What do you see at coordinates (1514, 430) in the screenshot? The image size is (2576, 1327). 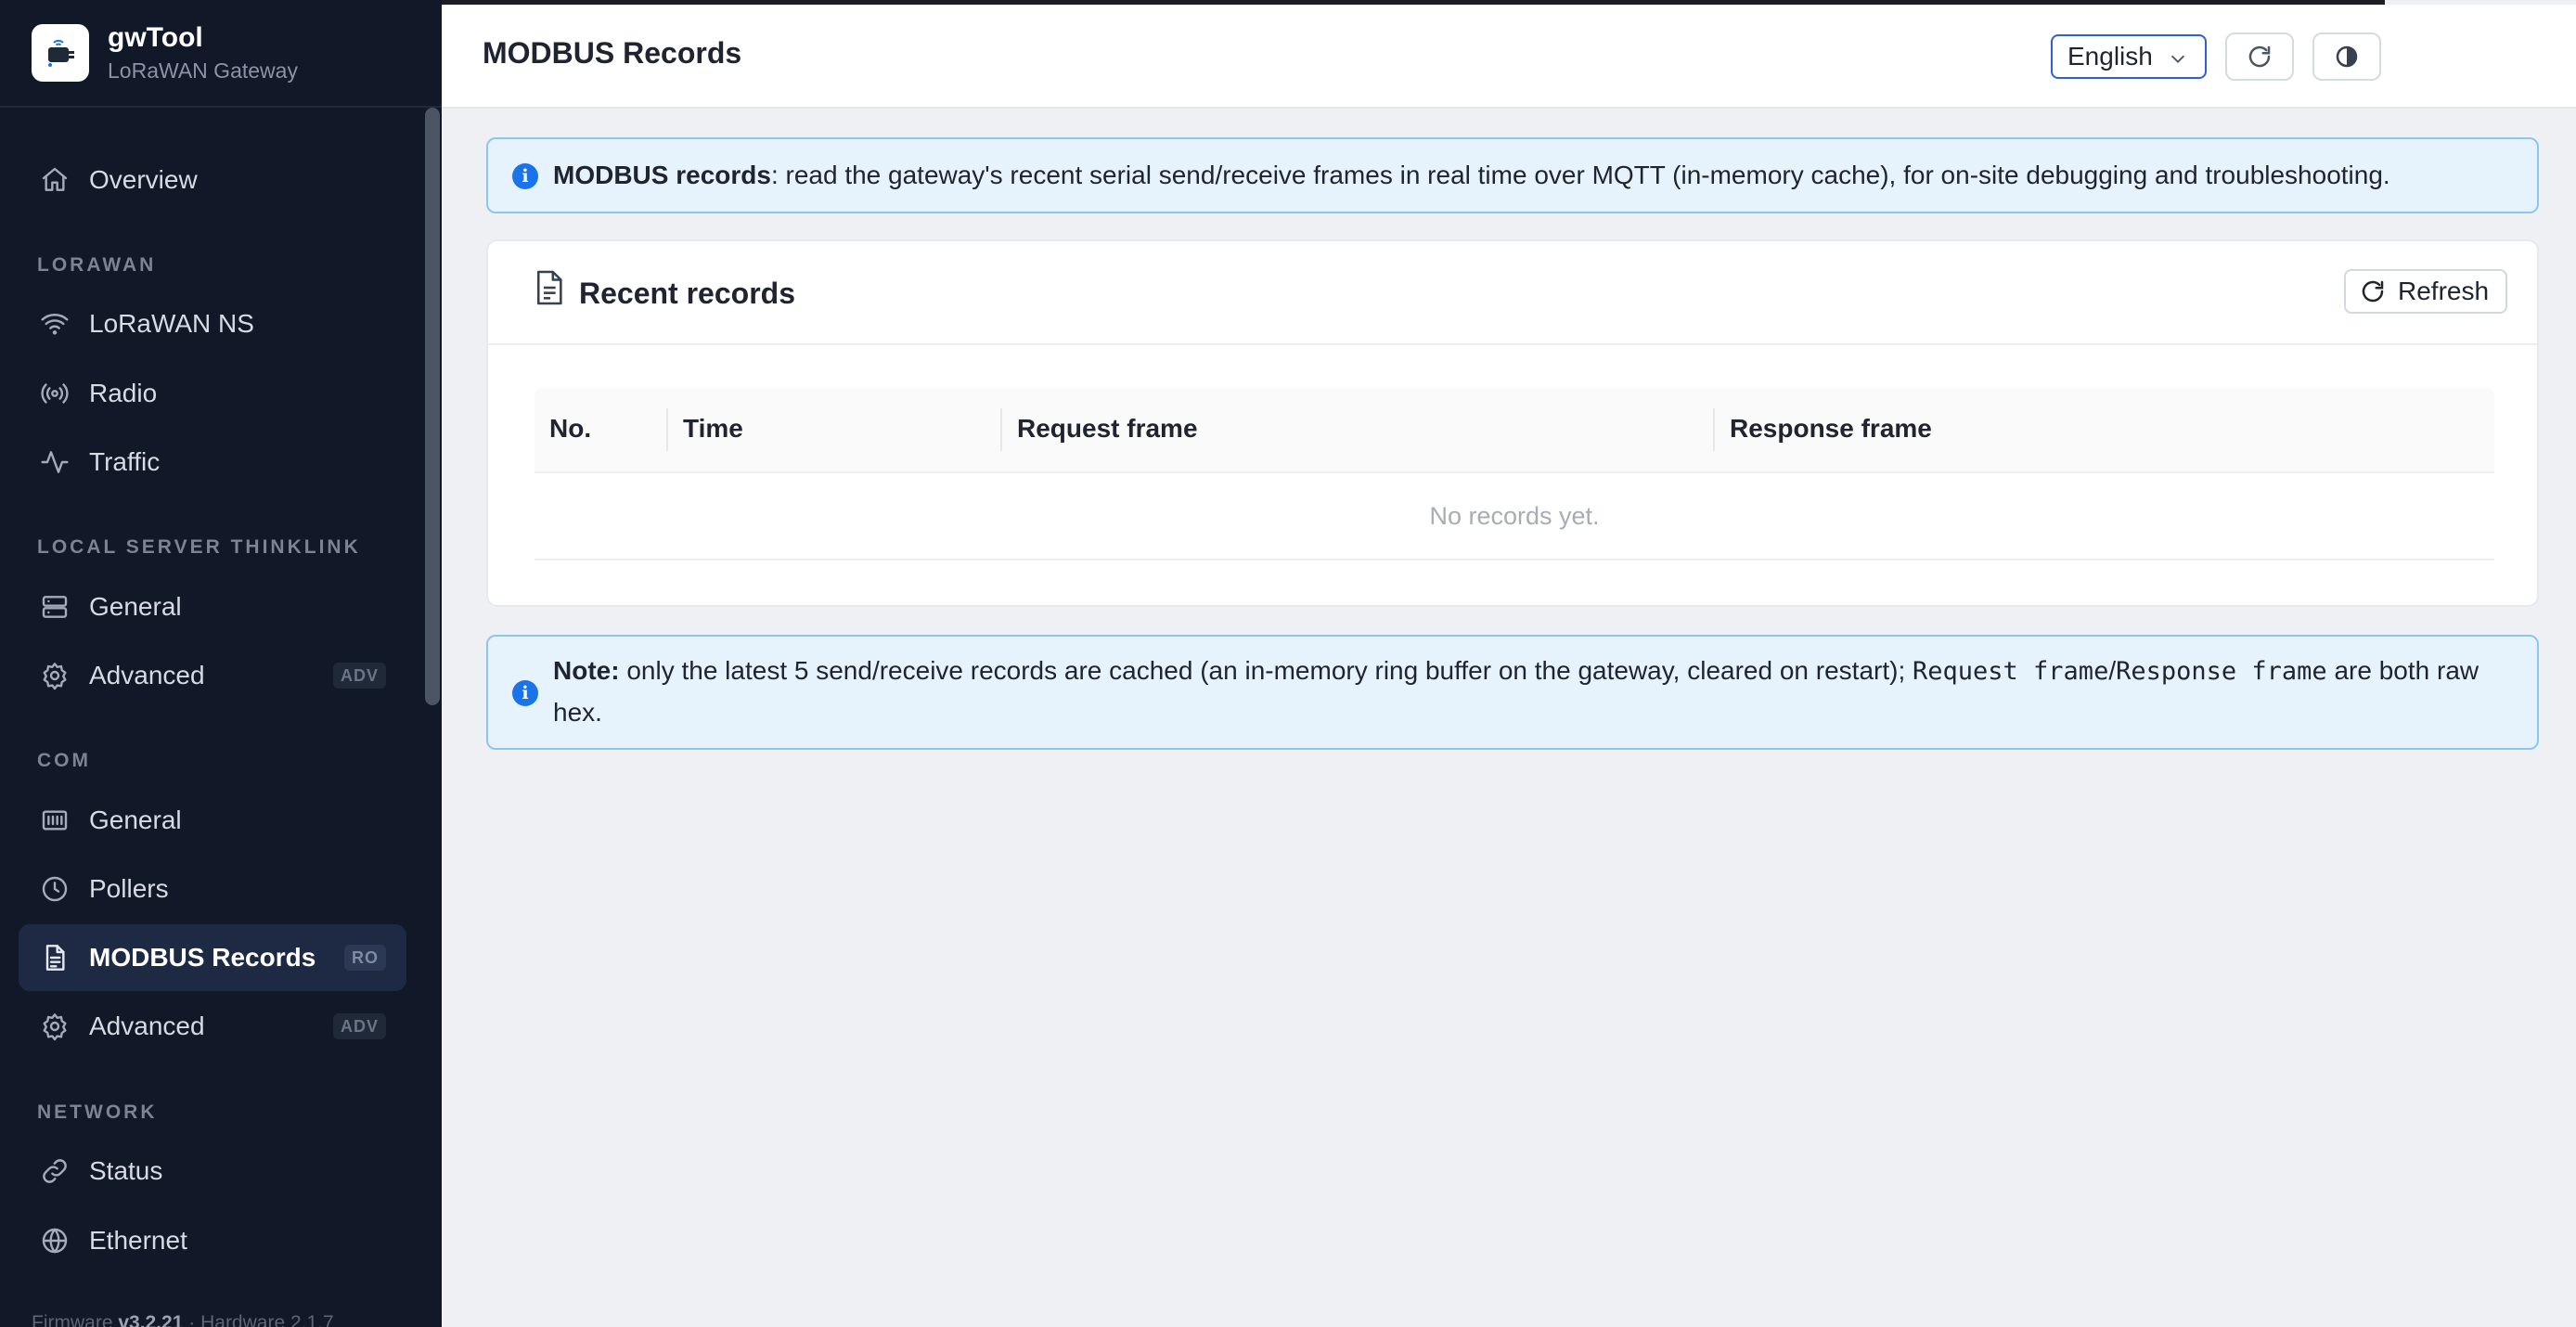 I see `table-header-row: No. Time Request frame Response frame` at bounding box center [1514, 430].